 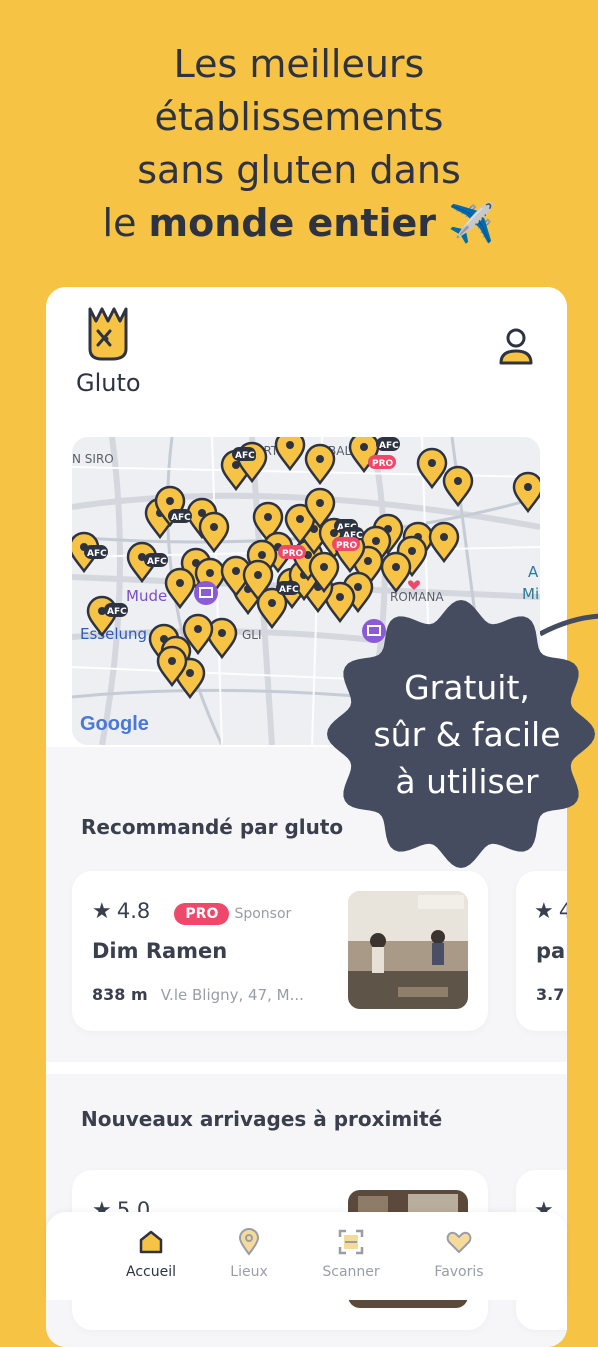 I want to click on map-label-san-siro: N SIRO, so click(x=93, y=459).